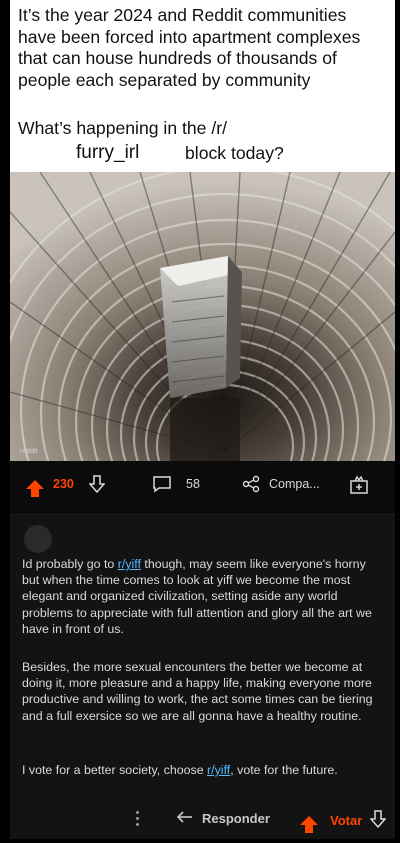 The height and width of the screenshot is (843, 400). I want to click on upvote-icon, so click(35, 488).